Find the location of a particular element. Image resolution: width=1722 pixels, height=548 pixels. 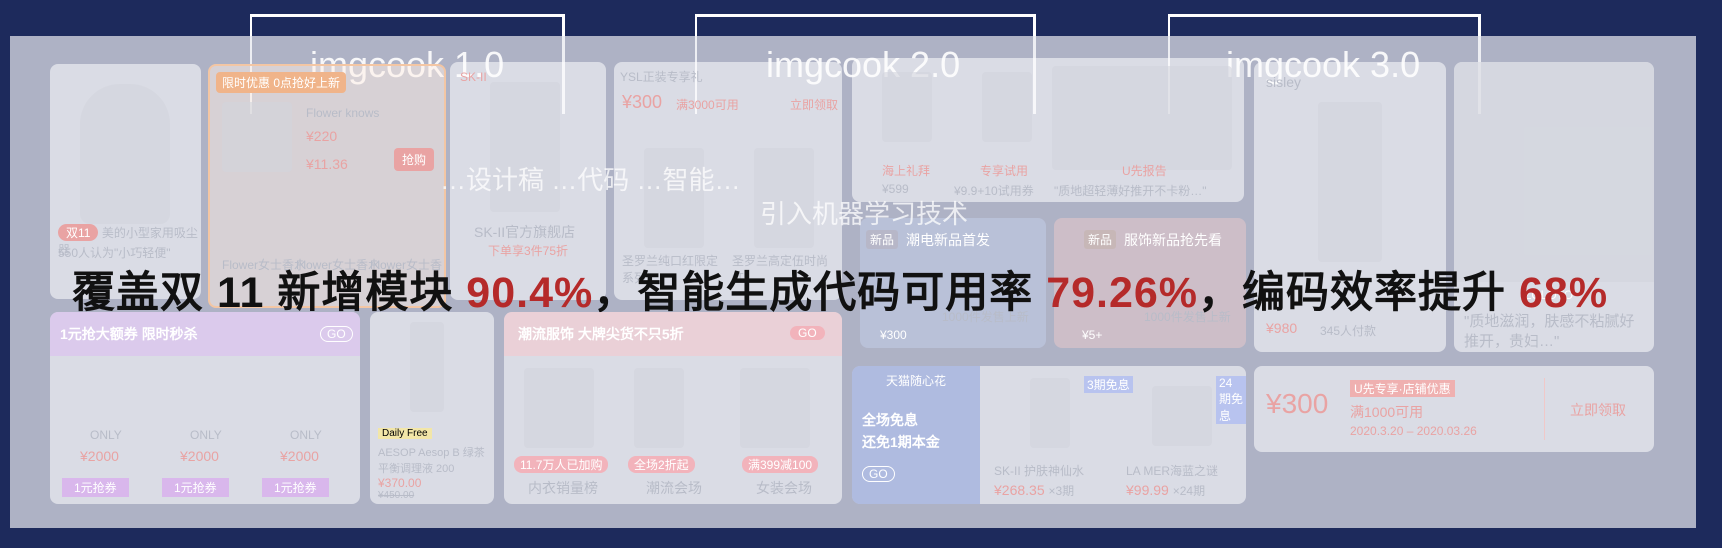

fashion-go-button: GO is located at coordinates (807, 333).